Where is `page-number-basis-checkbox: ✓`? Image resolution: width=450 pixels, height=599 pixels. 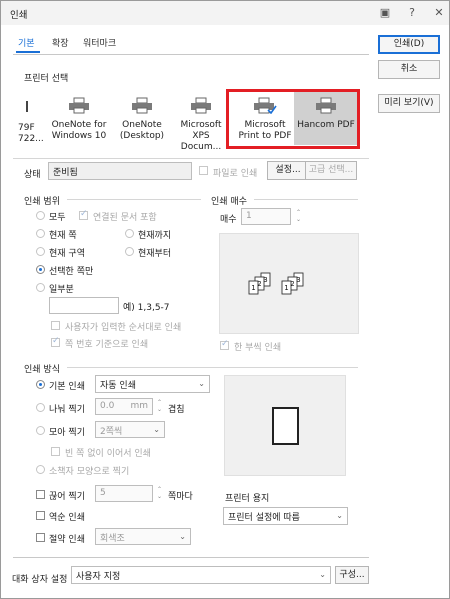
page-number-basis-checkbox: ✓ is located at coordinates (55, 341).